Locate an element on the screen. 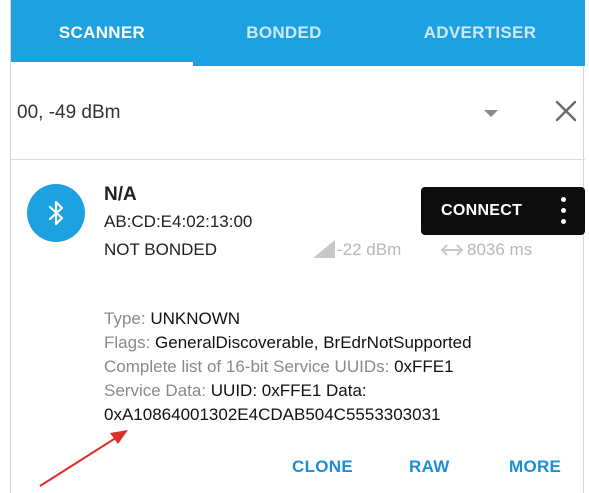 This screenshot has width=589, height=493. bluetooth-icon is located at coordinates (56, 213).